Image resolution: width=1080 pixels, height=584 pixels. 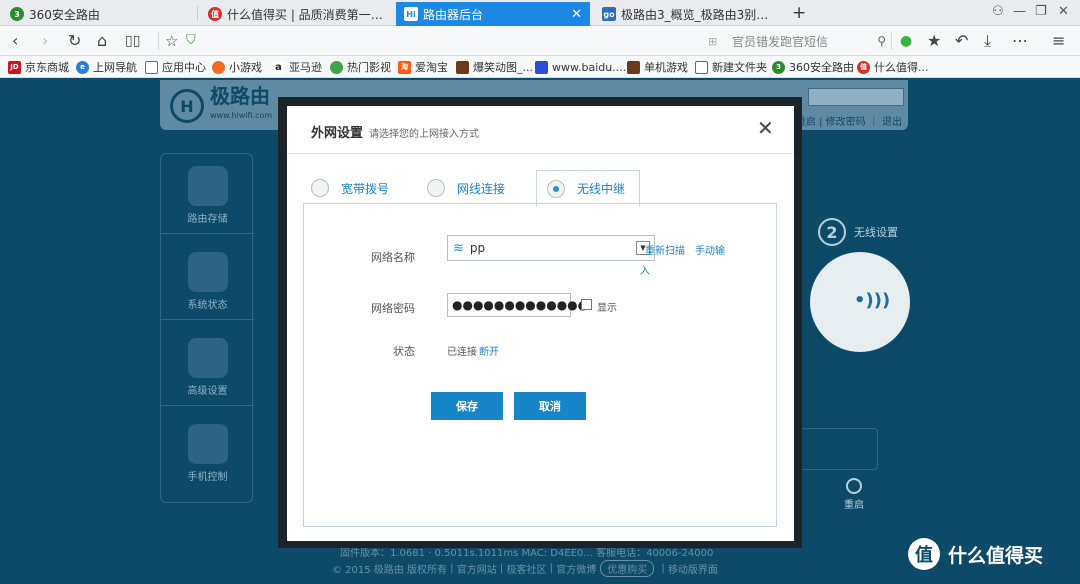 I want to click on smzdm-icon: 值, so click(x=863, y=67).